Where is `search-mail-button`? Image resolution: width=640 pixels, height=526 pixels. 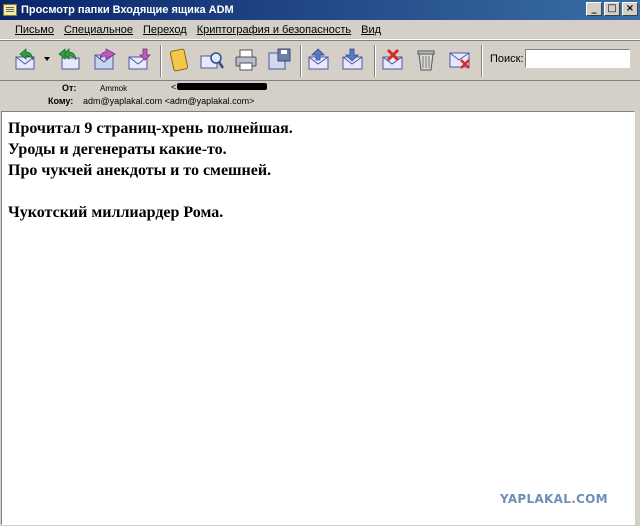
search-mail-button is located at coordinates (213, 61).